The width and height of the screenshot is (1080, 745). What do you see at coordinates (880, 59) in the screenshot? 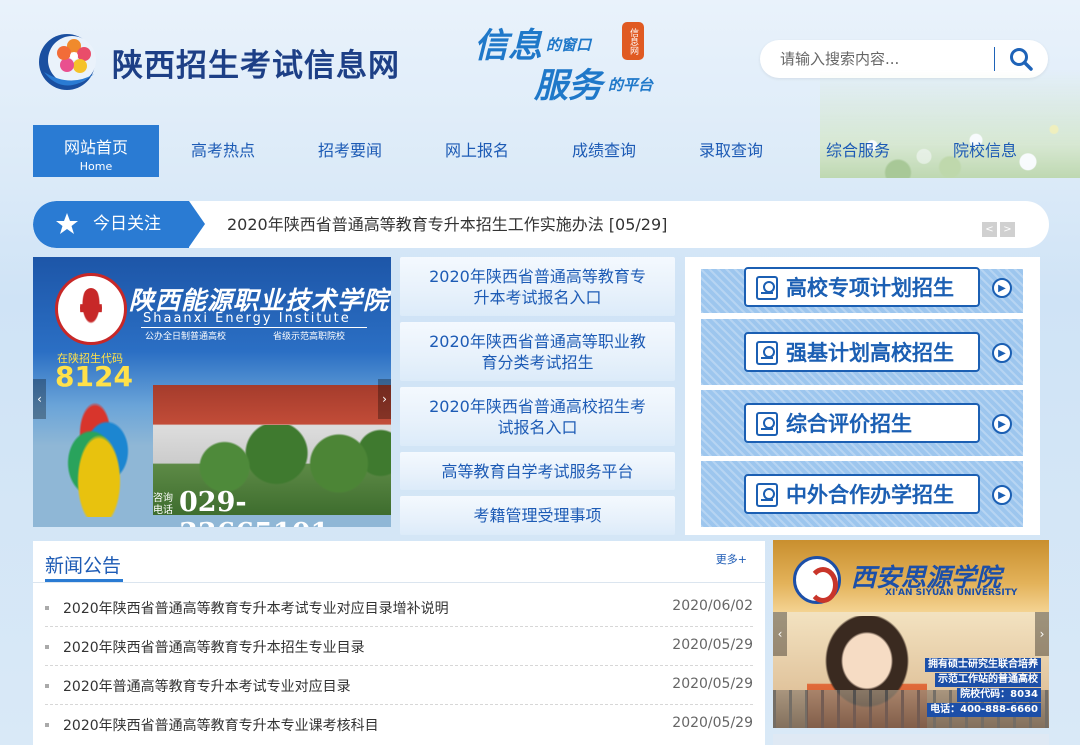
I see `search-input` at bounding box center [880, 59].